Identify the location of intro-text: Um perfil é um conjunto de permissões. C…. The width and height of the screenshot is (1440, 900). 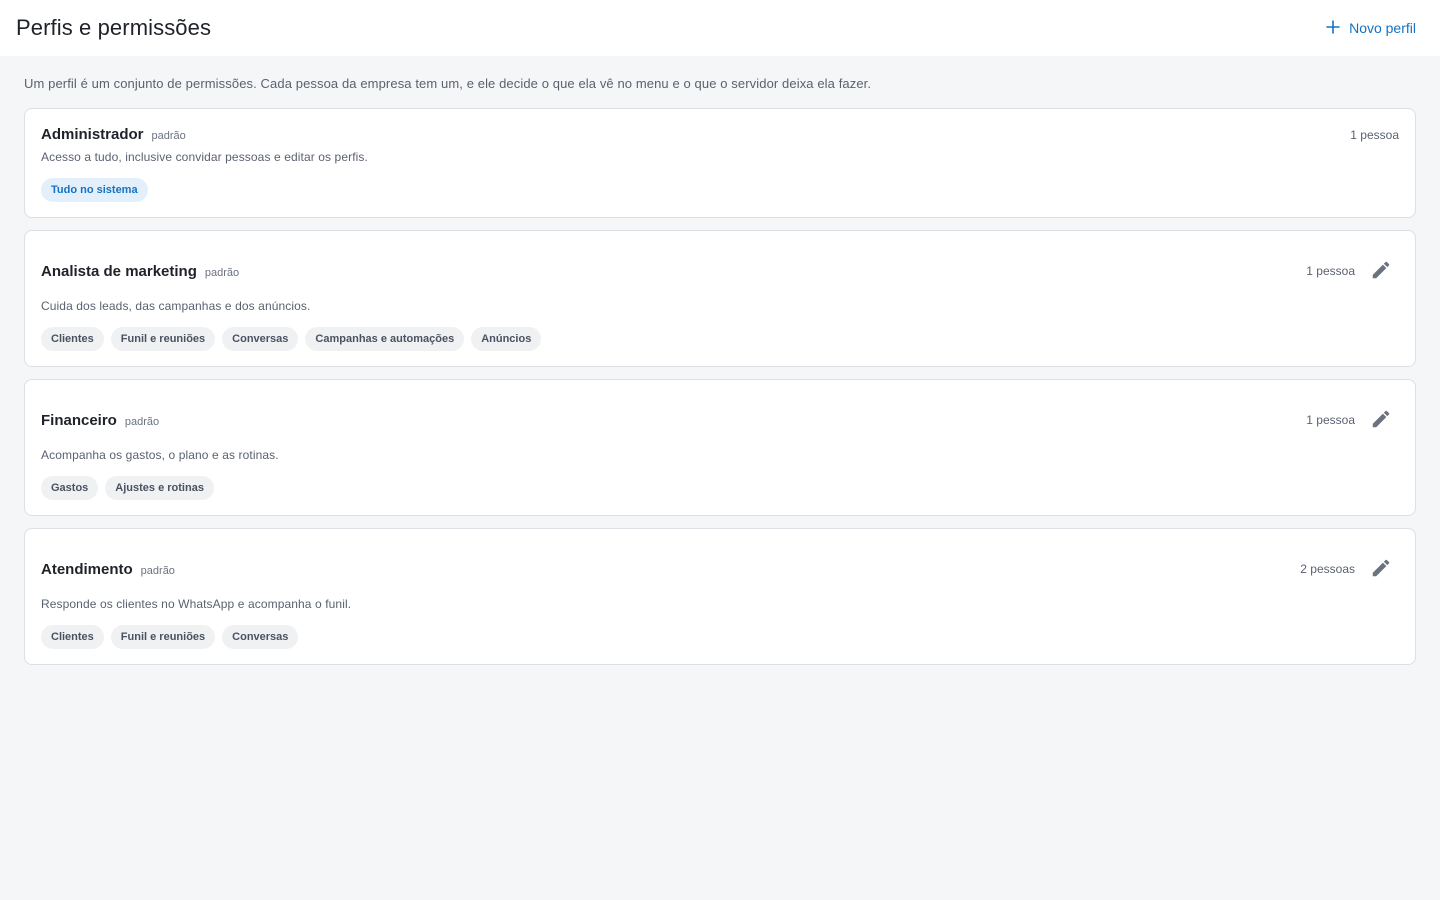
(448, 83).